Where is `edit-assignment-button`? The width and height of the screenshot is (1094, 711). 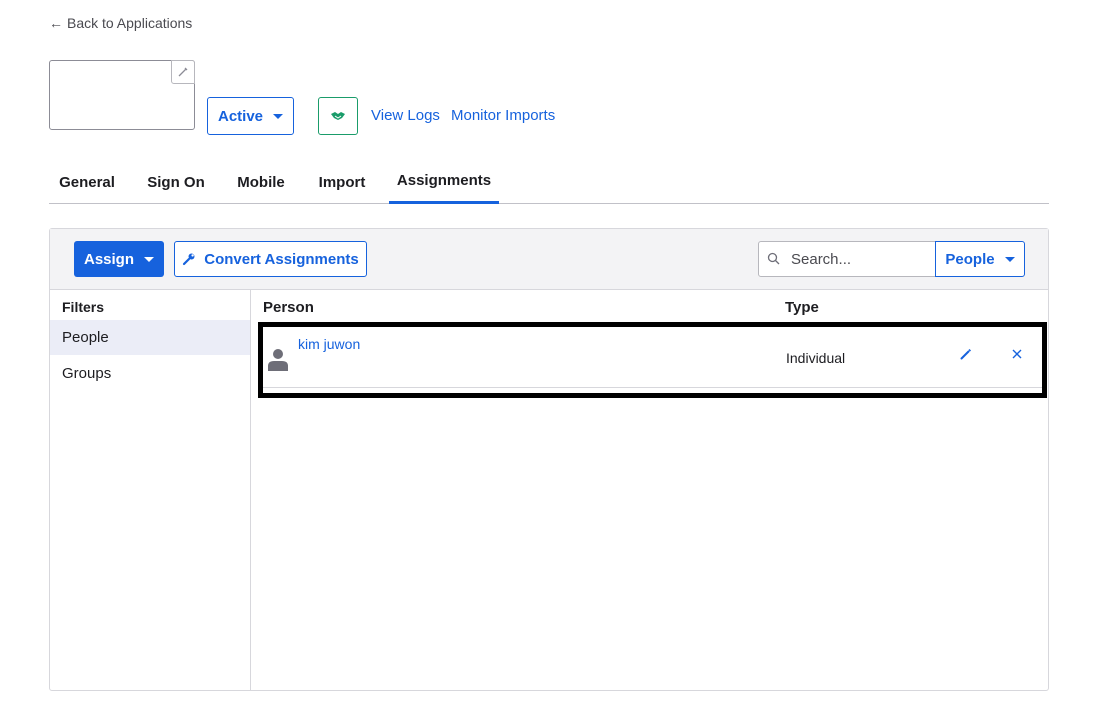 edit-assignment-button is located at coordinates (966, 354).